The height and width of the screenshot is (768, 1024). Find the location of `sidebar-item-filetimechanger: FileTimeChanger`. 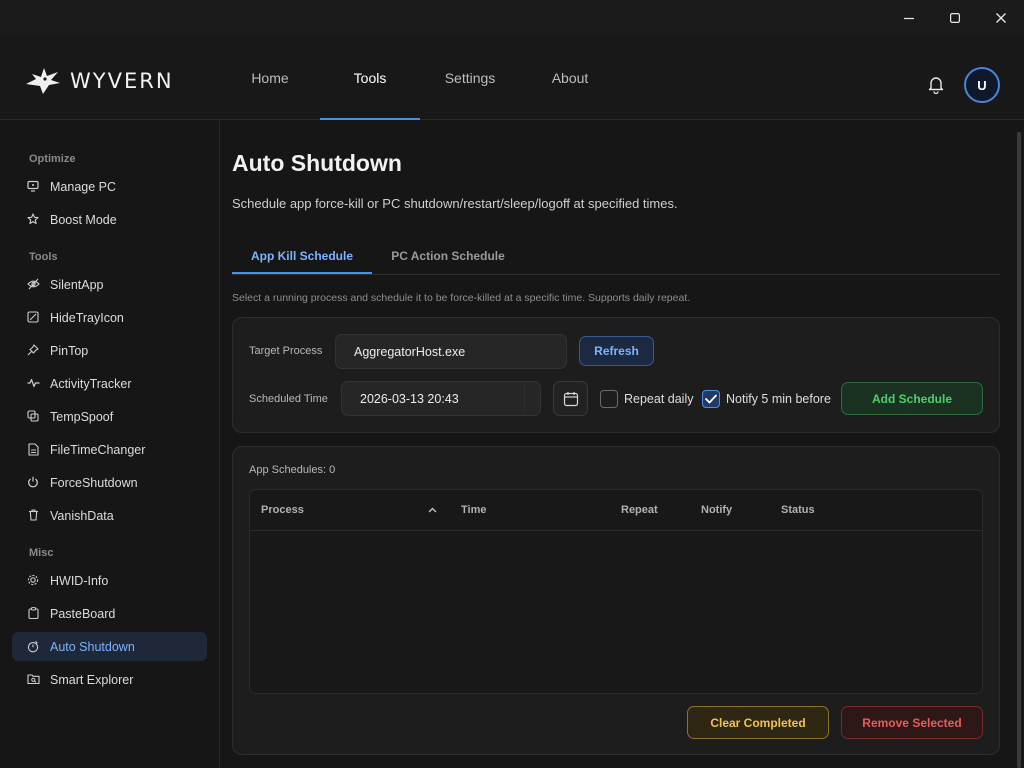

sidebar-item-filetimechanger: FileTimeChanger is located at coordinates (109, 449).